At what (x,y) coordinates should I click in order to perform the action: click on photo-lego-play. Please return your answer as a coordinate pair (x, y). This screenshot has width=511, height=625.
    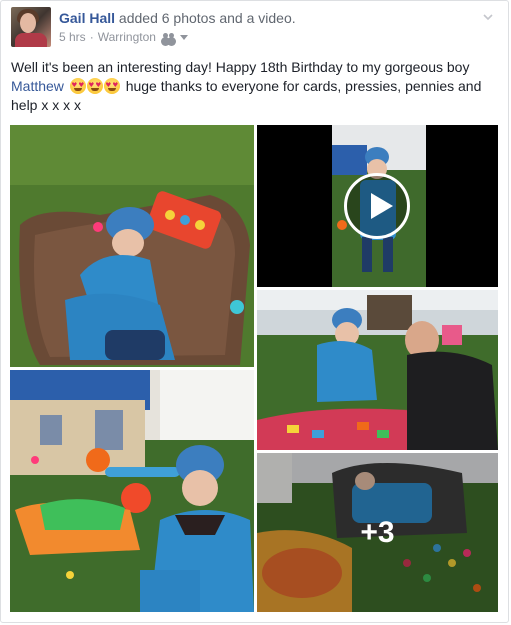
    Looking at the image, I should click on (377, 370).